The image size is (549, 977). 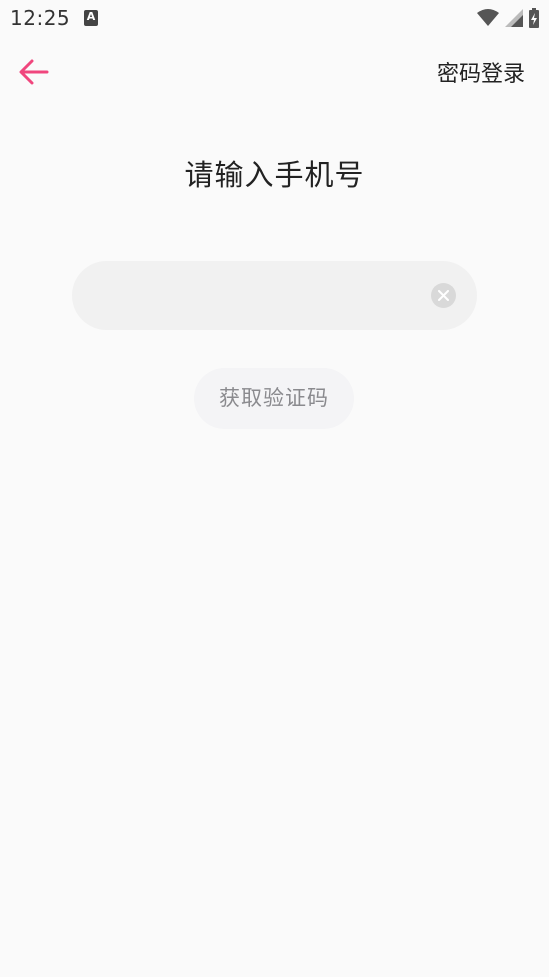 I want to click on signal-icon, so click(x=514, y=18).